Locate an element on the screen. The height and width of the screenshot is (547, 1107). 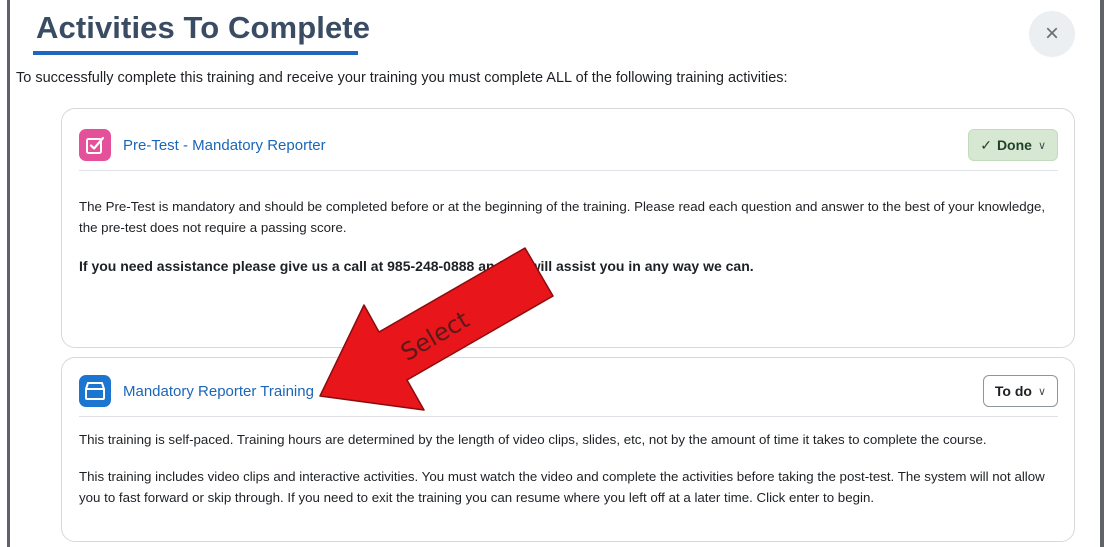
scorm-package-icon is located at coordinates (95, 391).